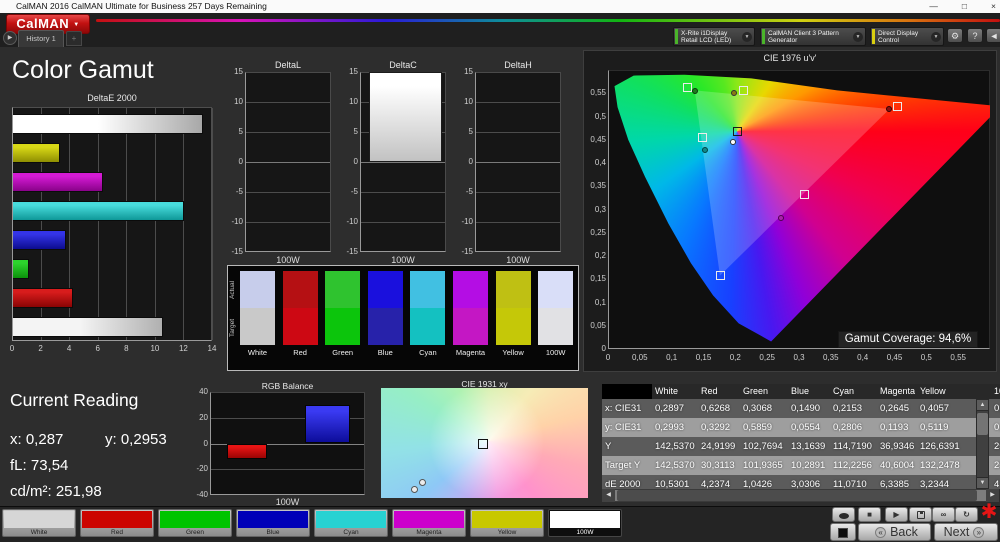  Describe the element at coordinates (470, 161) in the screenshot. I see `deltah-y-tick: 0` at that location.